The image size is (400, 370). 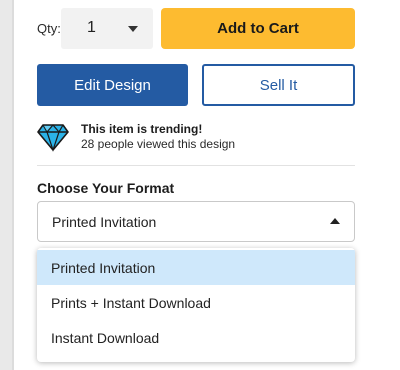 What do you see at coordinates (49, 28) in the screenshot?
I see `quantity-label: Qty:` at bounding box center [49, 28].